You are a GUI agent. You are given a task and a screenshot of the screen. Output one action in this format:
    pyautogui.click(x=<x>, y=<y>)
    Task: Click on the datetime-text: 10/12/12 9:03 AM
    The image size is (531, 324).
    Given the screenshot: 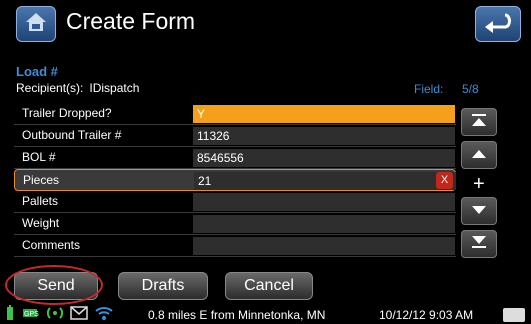 What is the action you would take?
    pyautogui.click(x=426, y=315)
    